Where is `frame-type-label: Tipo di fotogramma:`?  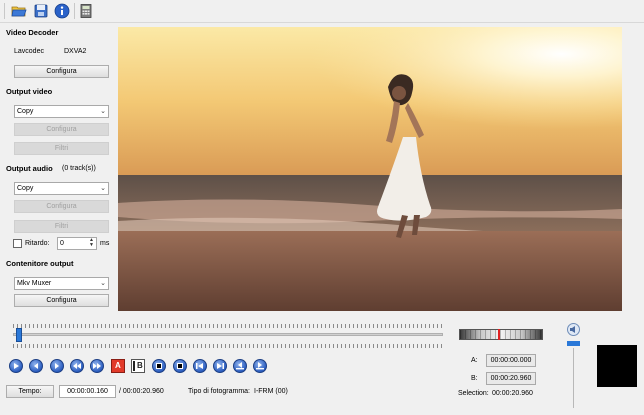 frame-type-label: Tipo di fotogramma: is located at coordinates (219, 391).